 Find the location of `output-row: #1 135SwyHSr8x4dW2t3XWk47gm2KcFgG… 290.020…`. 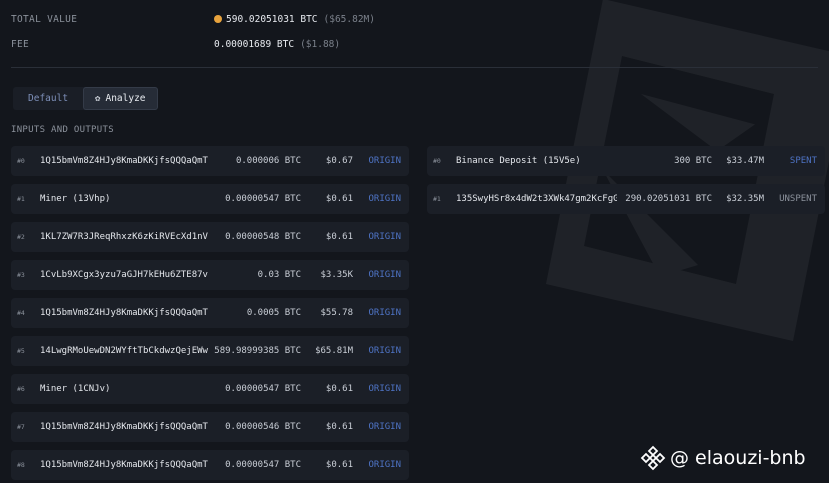

output-row: #1 135SwyHSr8x4dW2t3XWk47gm2KcFgG… 290.020… is located at coordinates (626, 199).